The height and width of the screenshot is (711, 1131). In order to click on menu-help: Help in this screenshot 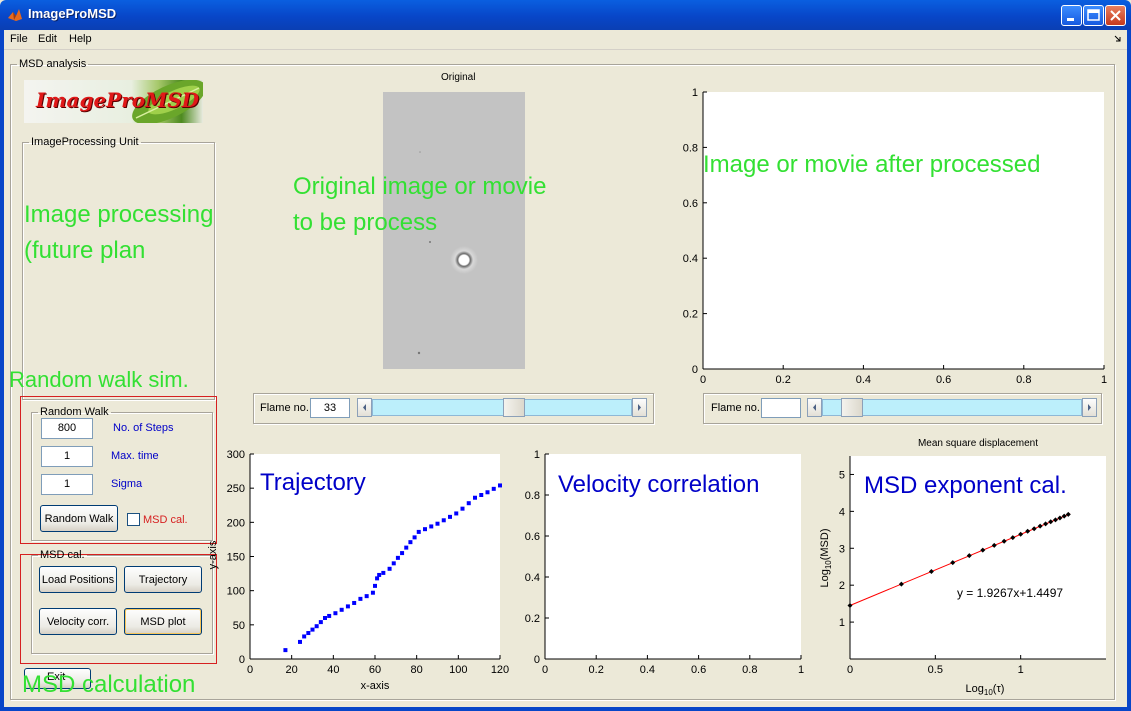, I will do `click(80, 39)`.